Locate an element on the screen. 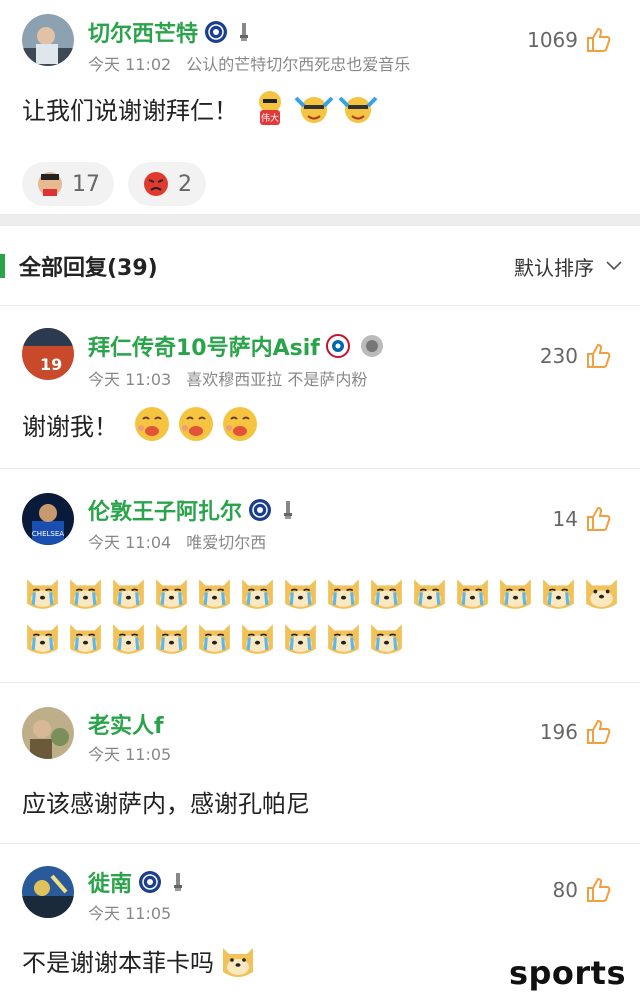 This screenshot has width=640, height=1006. like-count: 80 is located at coordinates (565, 890).